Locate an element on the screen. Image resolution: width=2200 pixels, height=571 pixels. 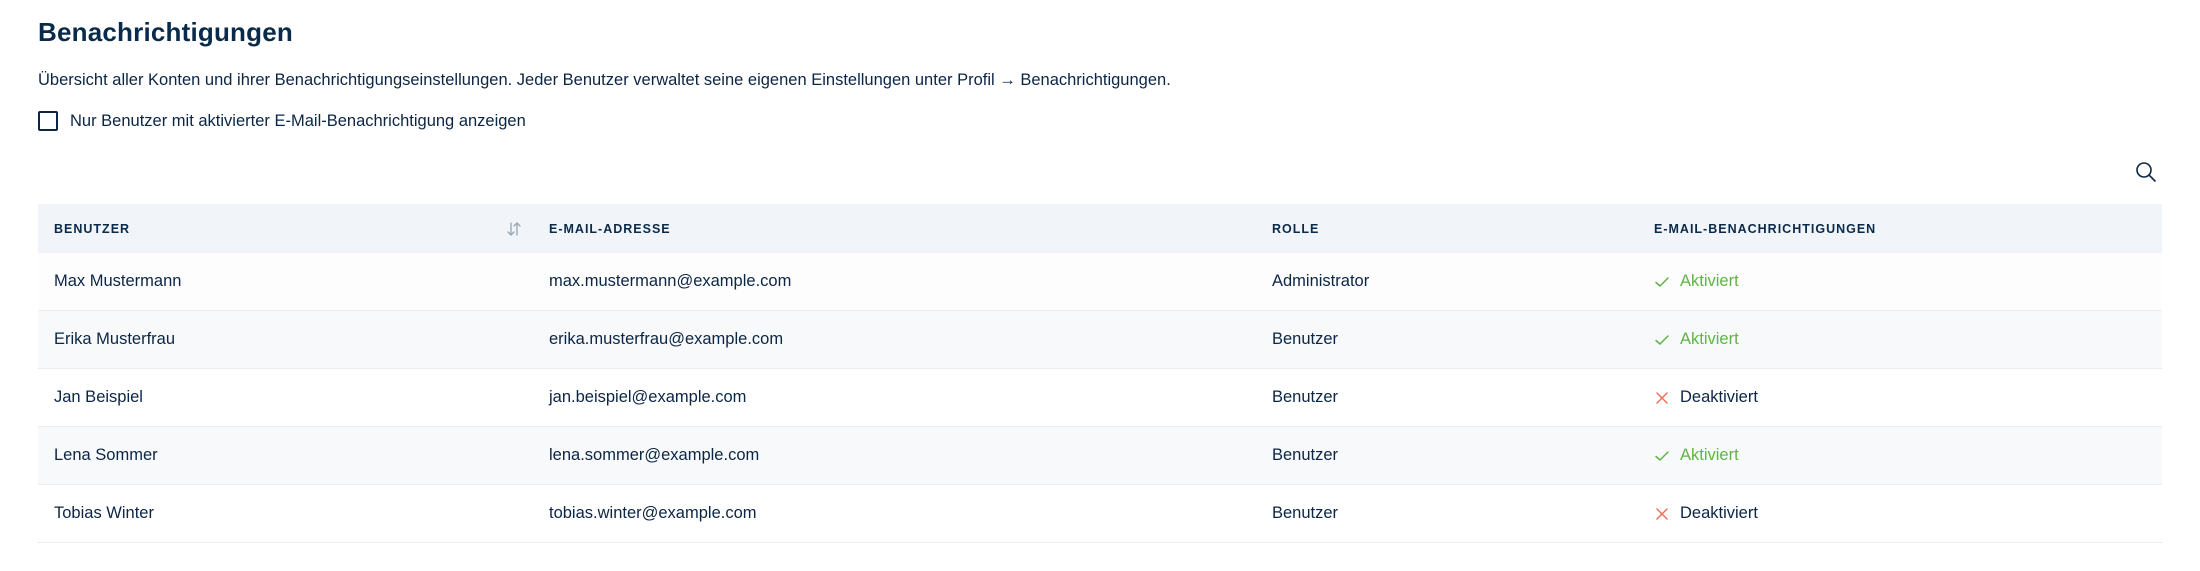
email-cell: erika.musterfrau@example.com is located at coordinates (666, 339).